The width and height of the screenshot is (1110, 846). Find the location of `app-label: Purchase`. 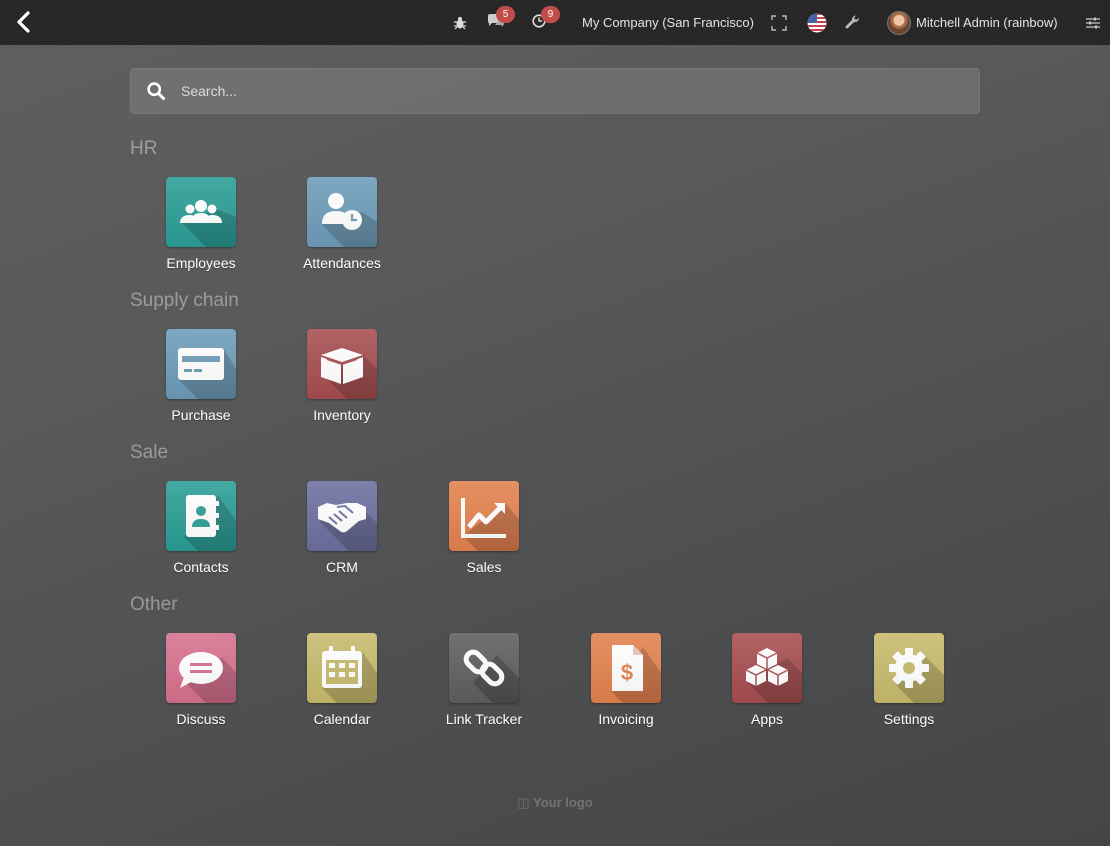

app-label: Purchase is located at coordinates (201, 415).